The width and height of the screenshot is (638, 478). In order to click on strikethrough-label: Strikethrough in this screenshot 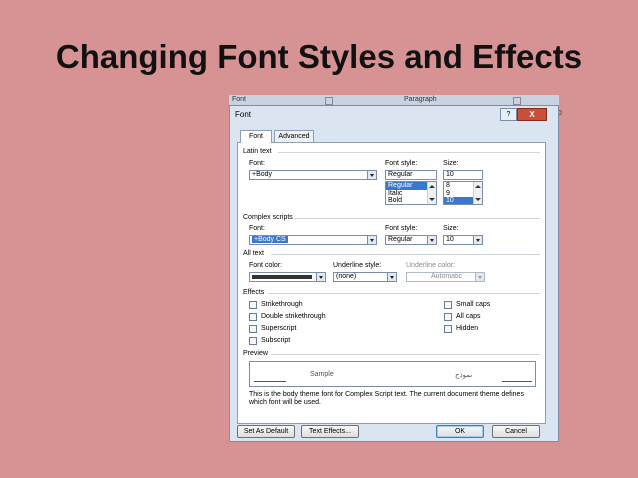, I will do `click(282, 304)`.